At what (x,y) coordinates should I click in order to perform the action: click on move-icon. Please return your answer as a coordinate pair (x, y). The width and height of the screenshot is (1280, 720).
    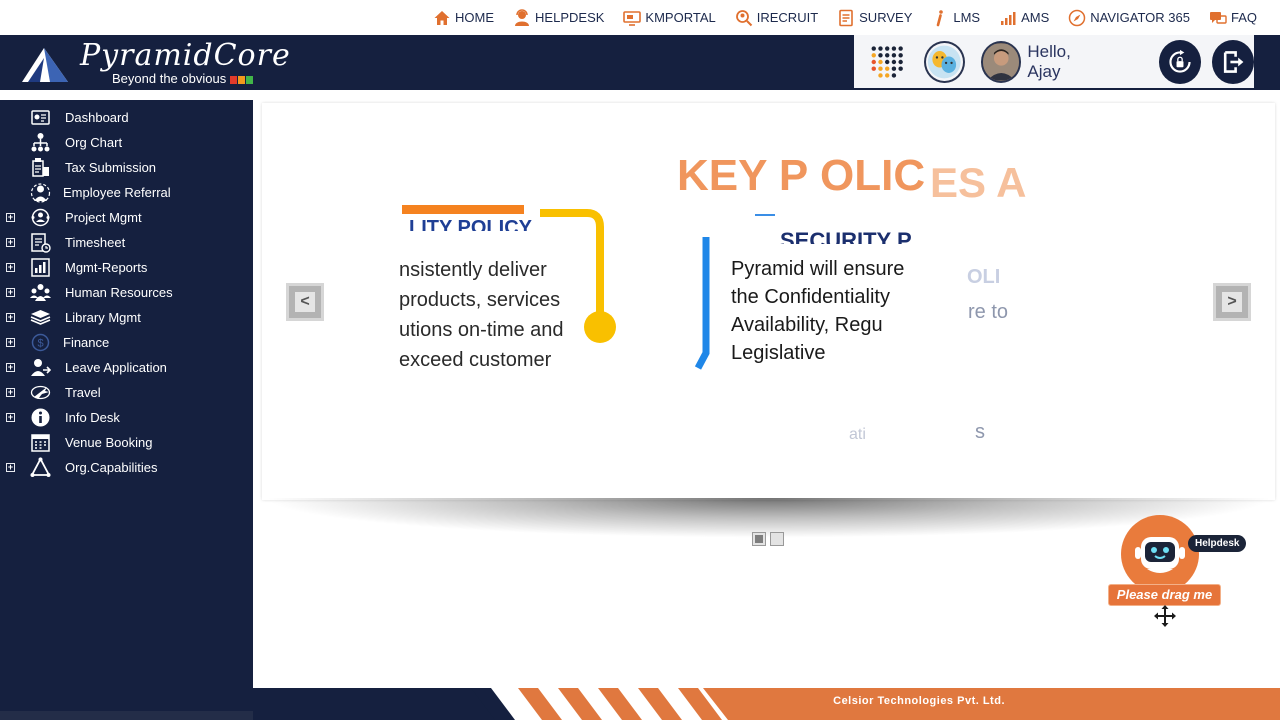
    Looking at the image, I should click on (1165, 616).